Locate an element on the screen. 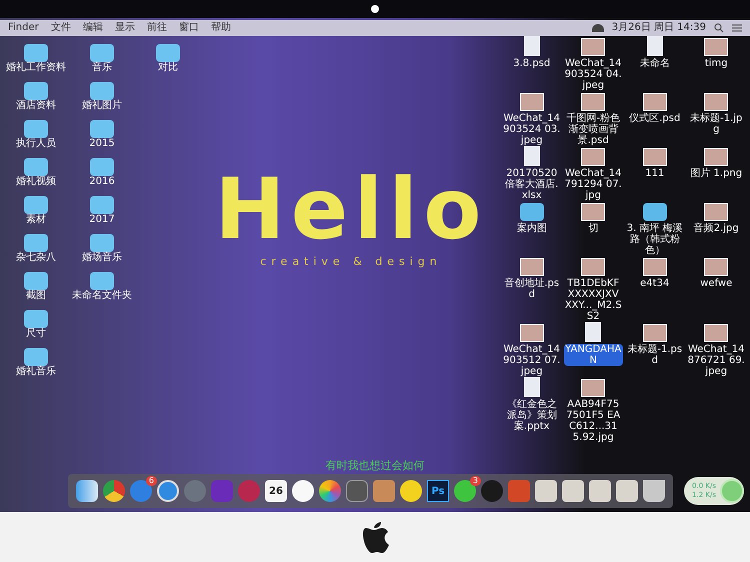  folder-label: 尺寸 is located at coordinates (36, 334).